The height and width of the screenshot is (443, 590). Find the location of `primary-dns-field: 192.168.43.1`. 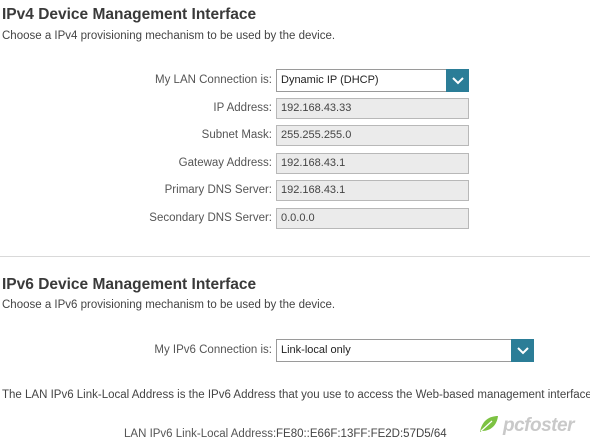

primary-dns-field: 192.168.43.1 is located at coordinates (372, 190).